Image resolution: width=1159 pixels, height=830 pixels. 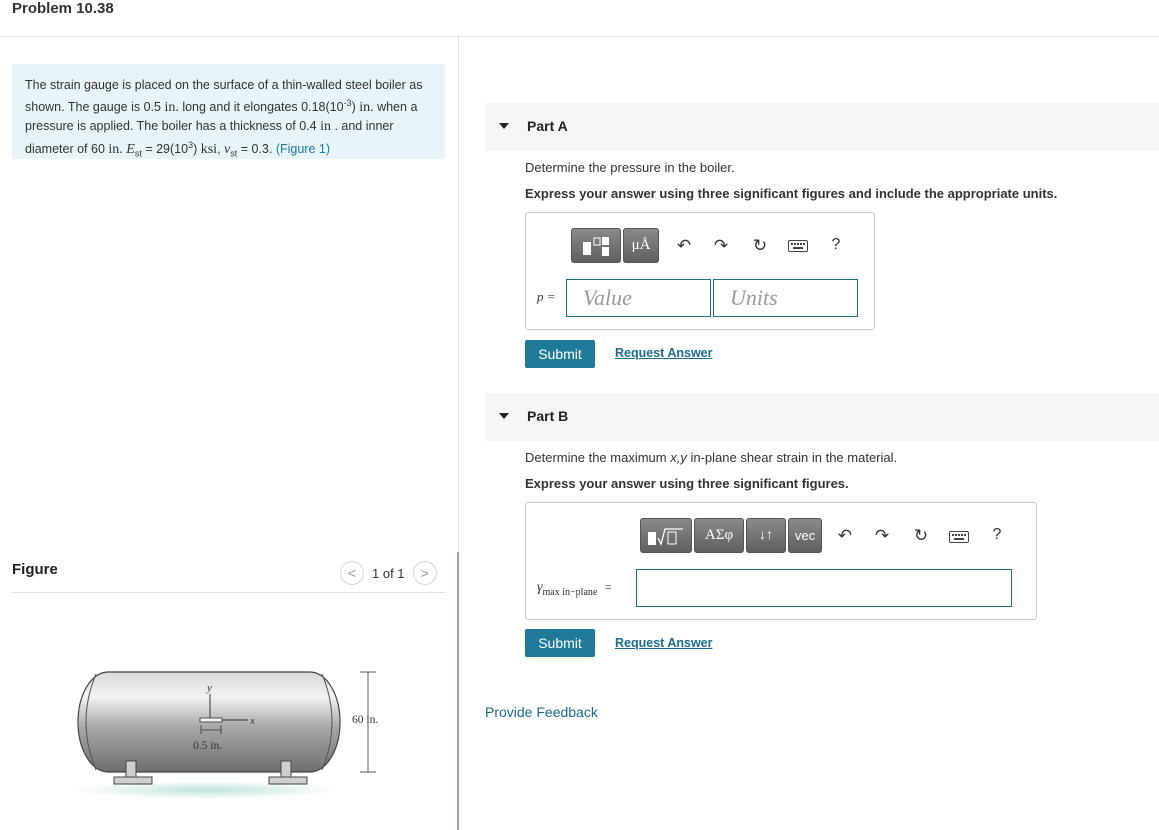 What do you see at coordinates (541, 712) in the screenshot?
I see `provide-feedback-link: Provide Feedback` at bounding box center [541, 712].